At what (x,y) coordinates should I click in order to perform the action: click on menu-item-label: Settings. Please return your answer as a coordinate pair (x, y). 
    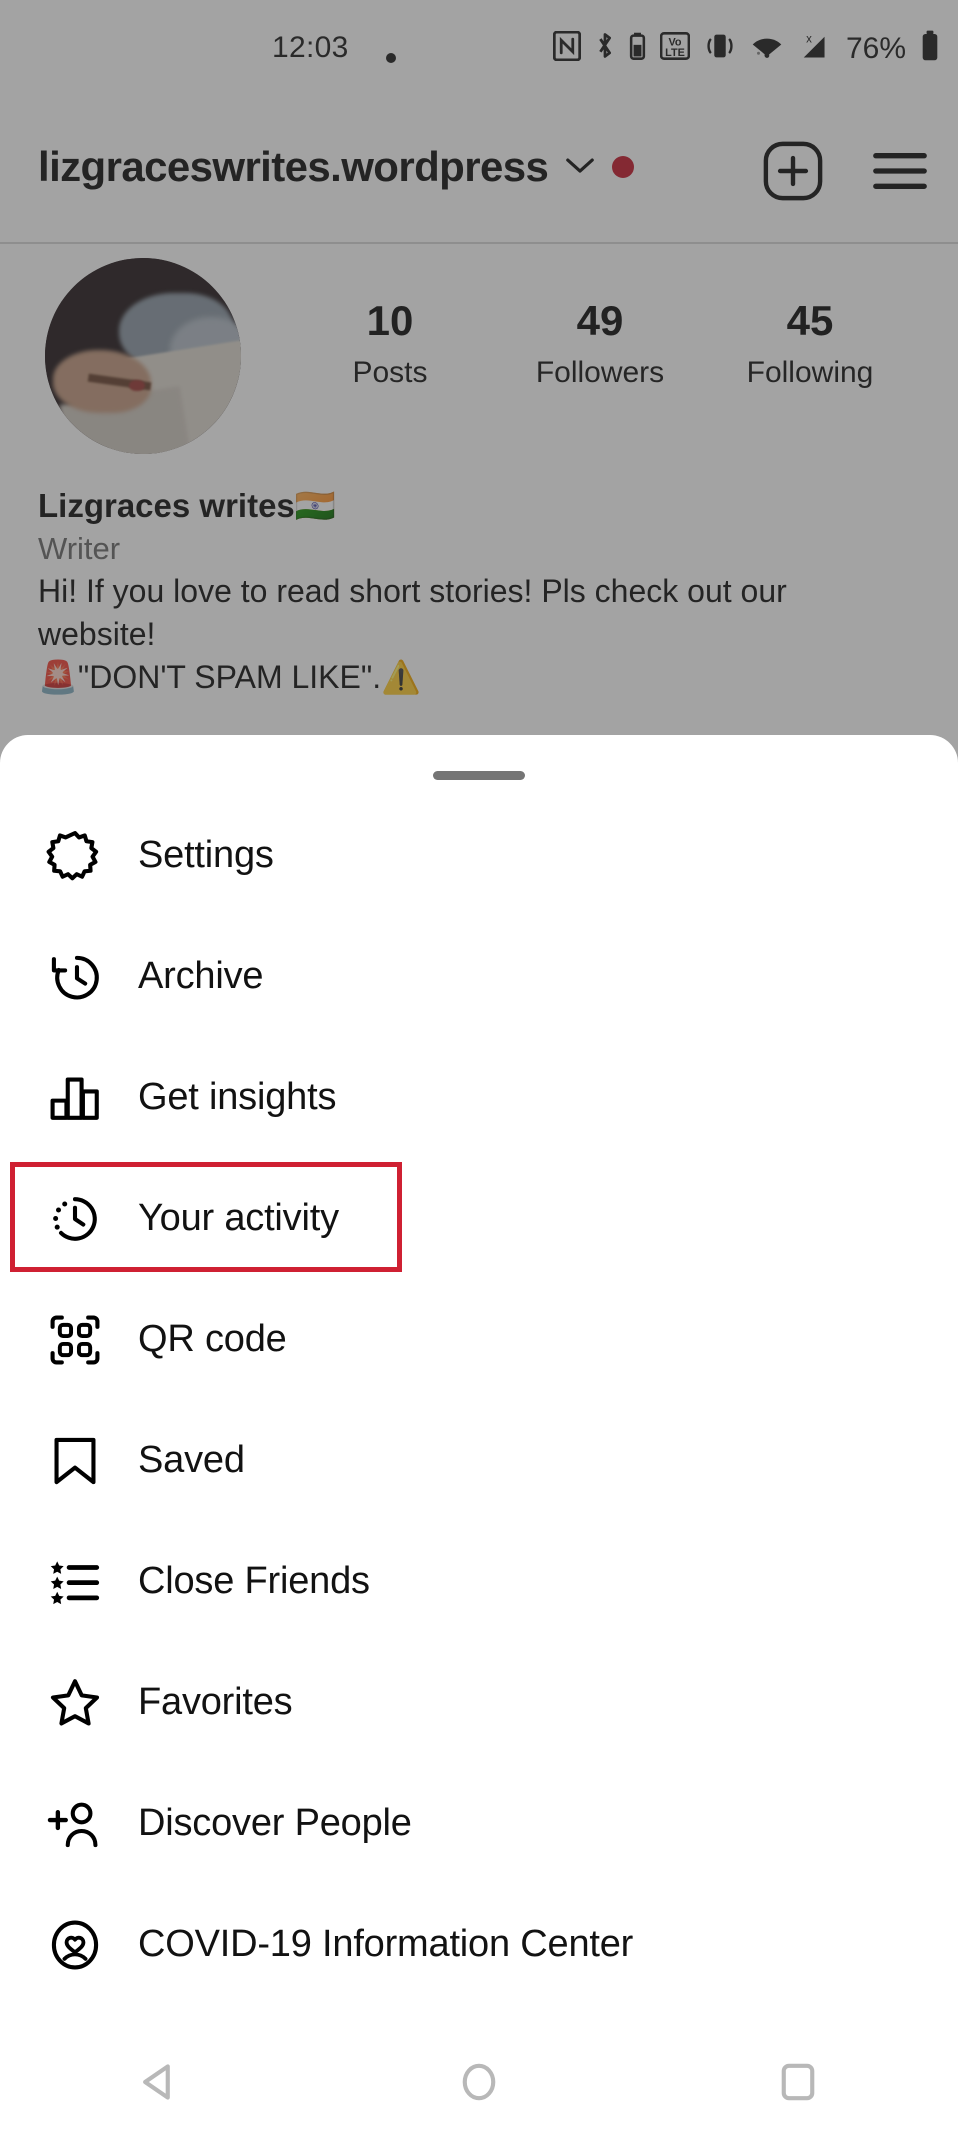
    Looking at the image, I should click on (206, 855).